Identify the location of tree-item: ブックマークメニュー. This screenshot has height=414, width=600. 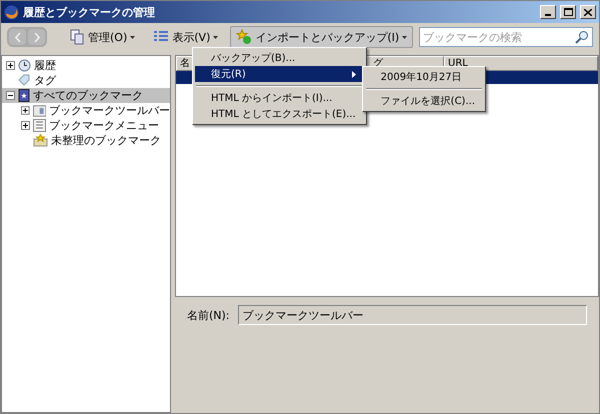
(86, 125).